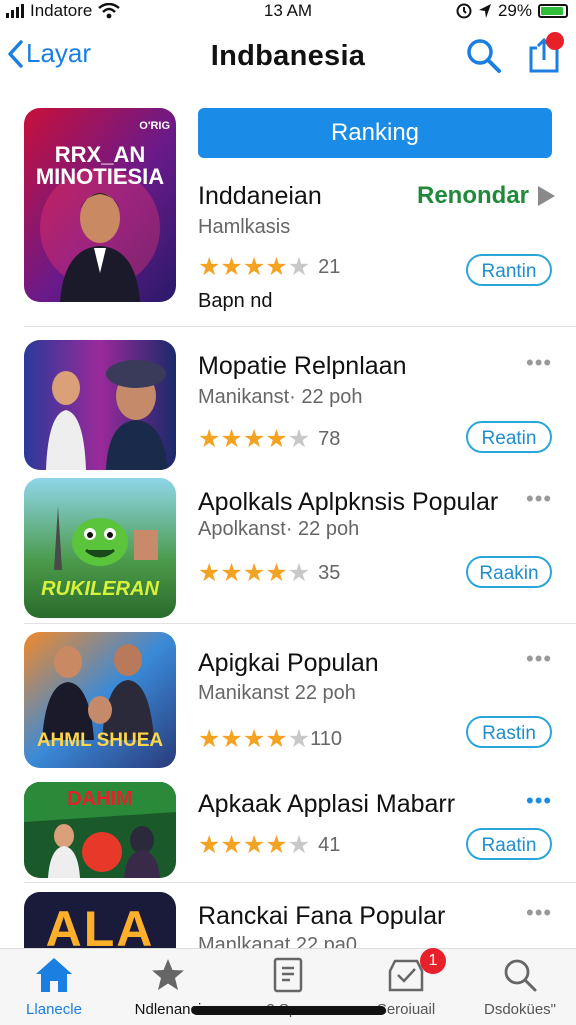  I want to click on tab-label: Llanecle, so click(54, 1009).